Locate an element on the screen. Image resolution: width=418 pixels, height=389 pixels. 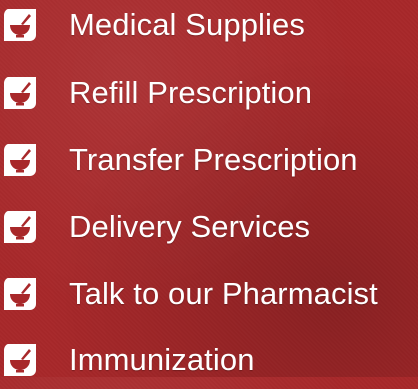
menu-item-transfer-prescription: Transfer Prescription is located at coordinates (209, 160).